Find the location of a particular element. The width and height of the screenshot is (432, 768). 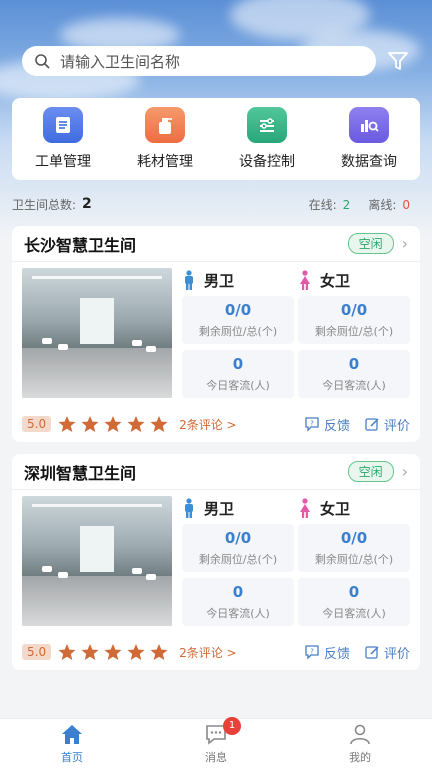

tab-home: 首页 is located at coordinates (72, 744).